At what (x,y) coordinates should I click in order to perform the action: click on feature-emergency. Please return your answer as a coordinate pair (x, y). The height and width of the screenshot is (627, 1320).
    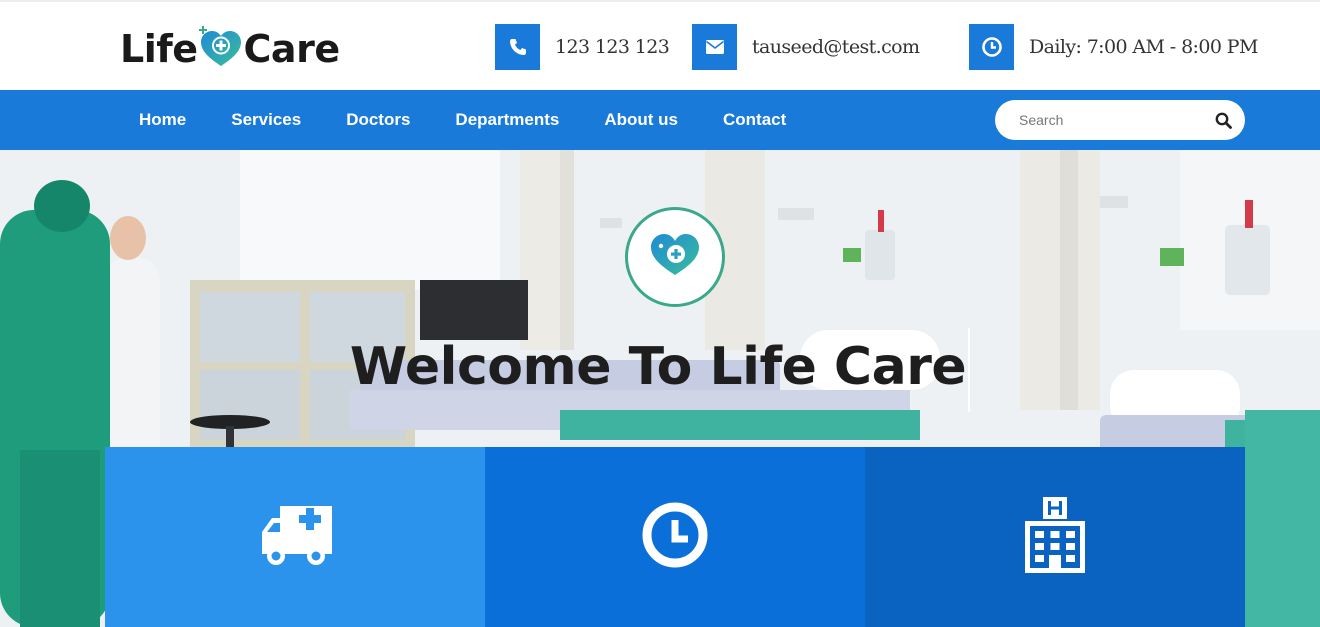
    Looking at the image, I should click on (295, 537).